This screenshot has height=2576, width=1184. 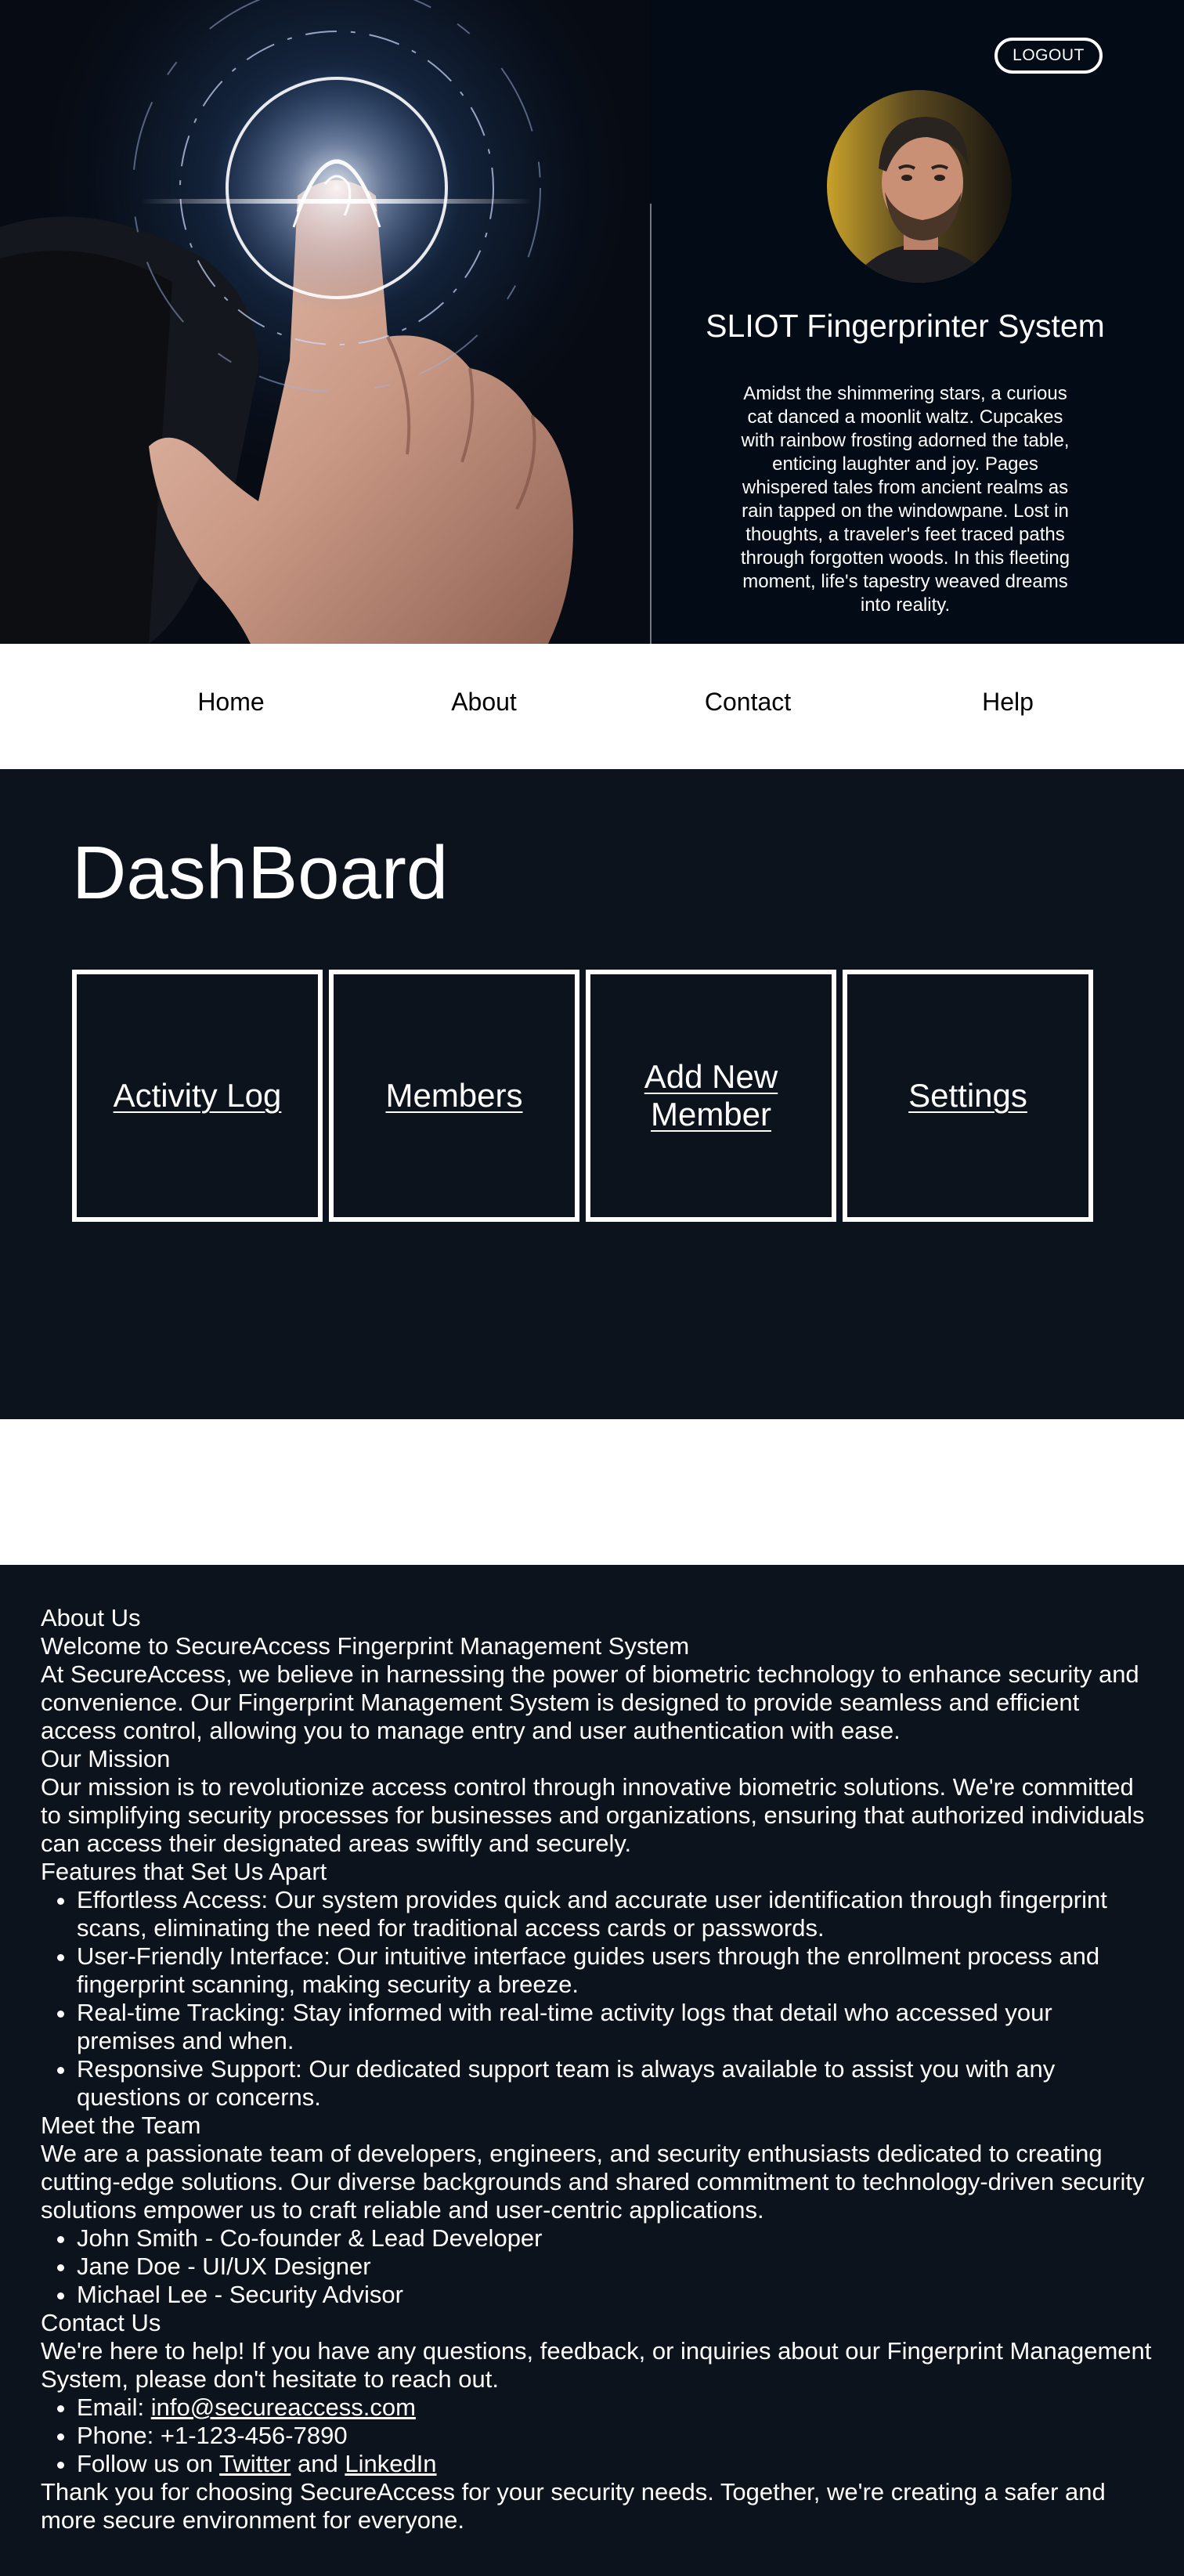 What do you see at coordinates (390, 2463) in the screenshot?
I see `linkedin-link: LinkedIn` at bounding box center [390, 2463].